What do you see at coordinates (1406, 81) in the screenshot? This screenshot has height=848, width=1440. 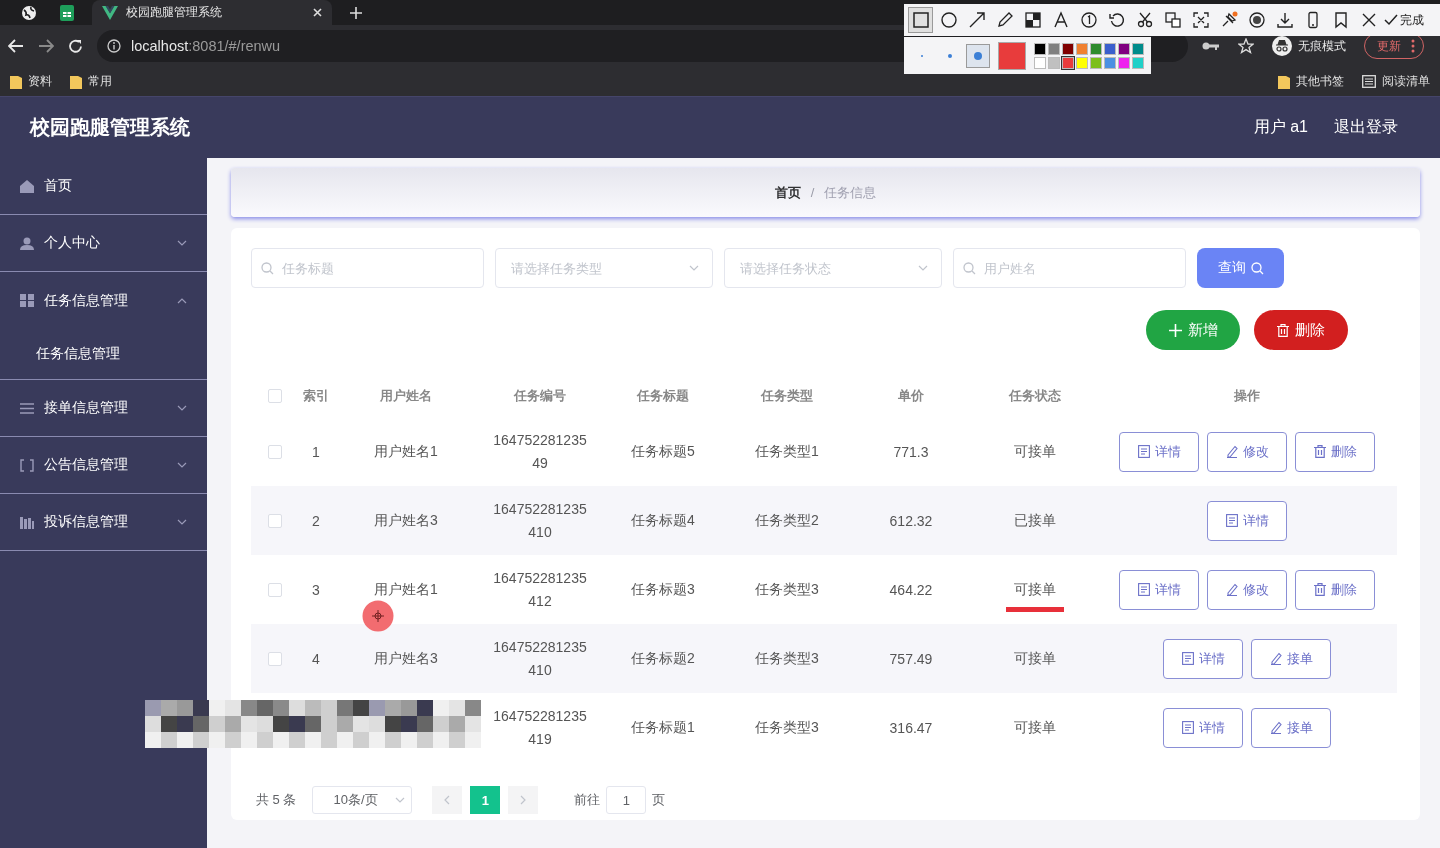 I see `bookmark: 阅读清单` at bounding box center [1406, 81].